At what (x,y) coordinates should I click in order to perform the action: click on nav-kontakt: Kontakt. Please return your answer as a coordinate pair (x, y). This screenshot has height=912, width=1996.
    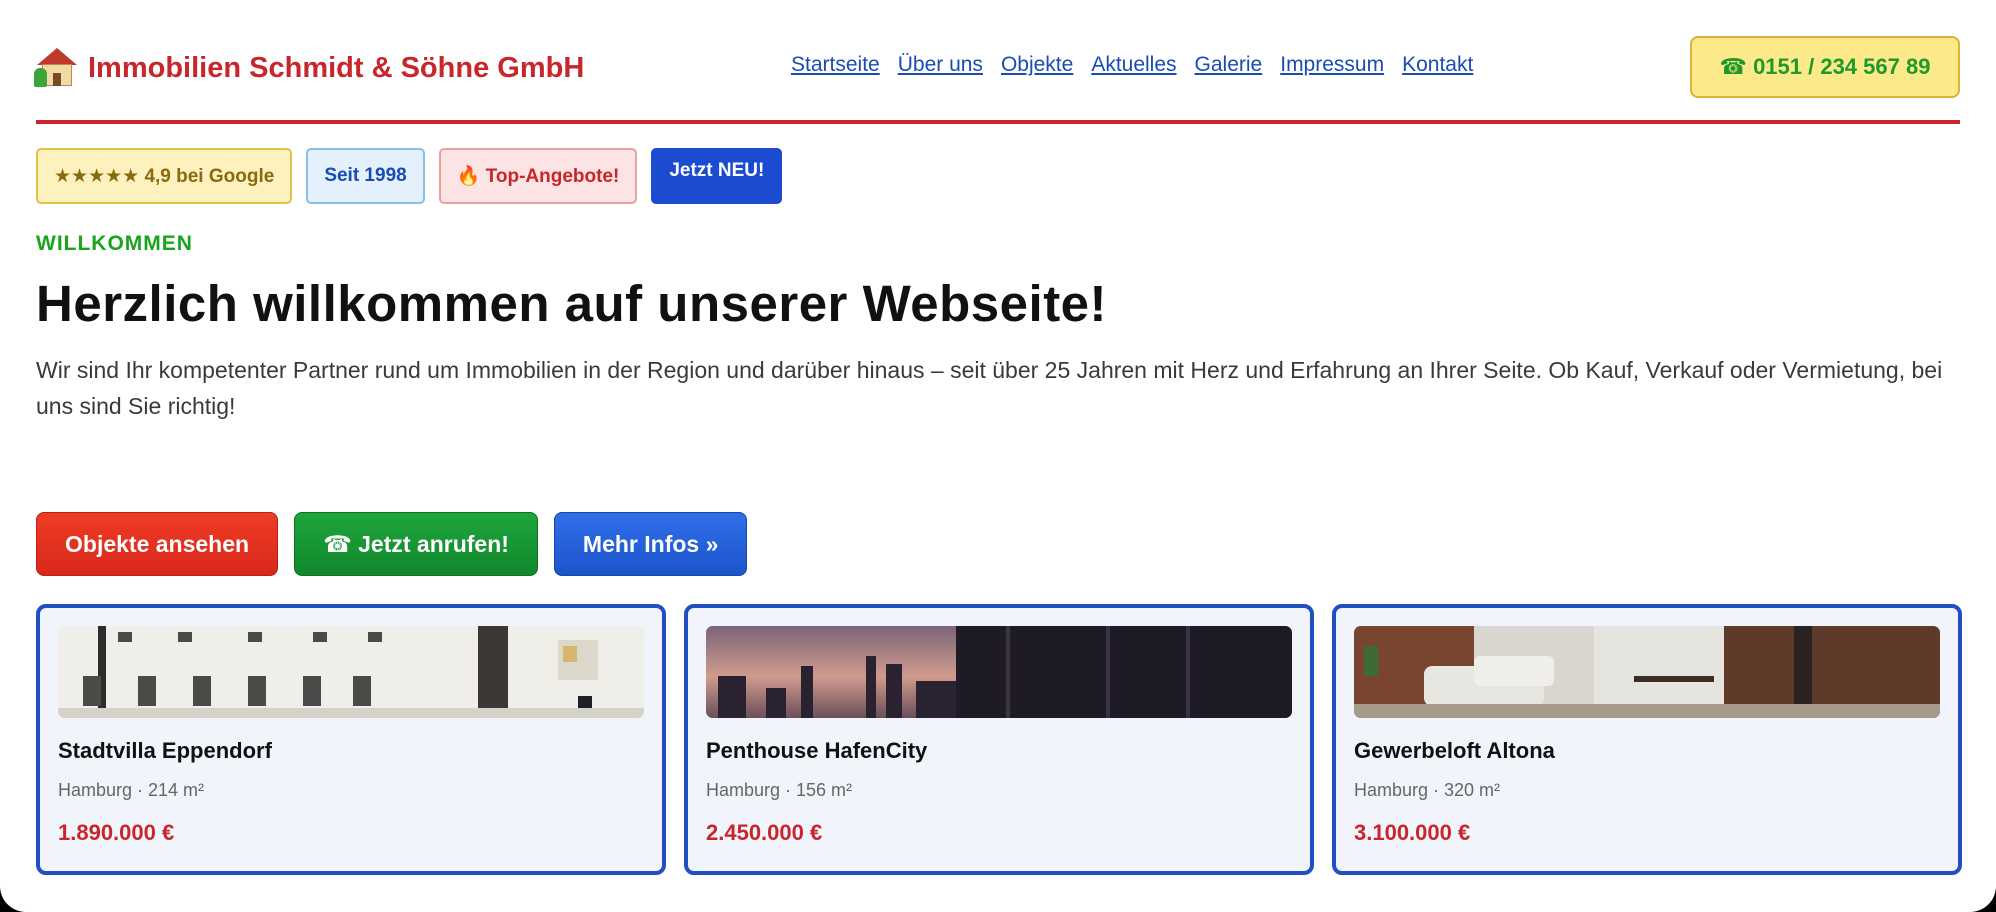
    Looking at the image, I should click on (1437, 65).